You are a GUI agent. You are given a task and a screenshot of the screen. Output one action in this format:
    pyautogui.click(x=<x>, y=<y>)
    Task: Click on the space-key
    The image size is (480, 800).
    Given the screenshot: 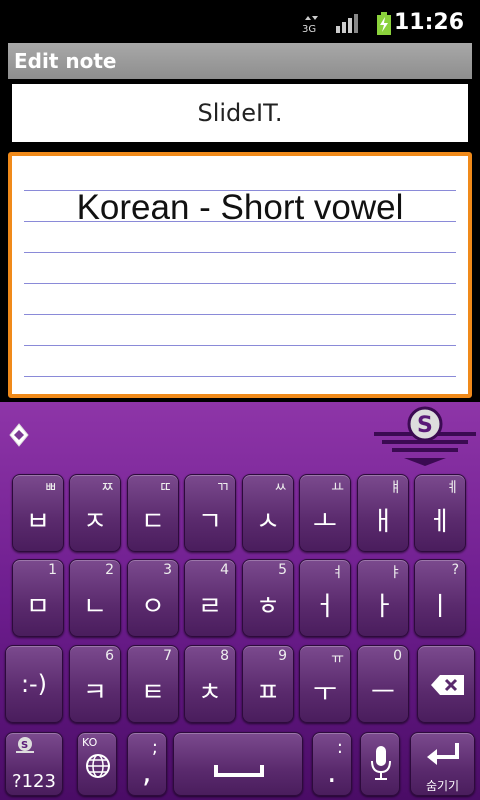 What is the action you would take?
    pyautogui.click(x=238, y=764)
    